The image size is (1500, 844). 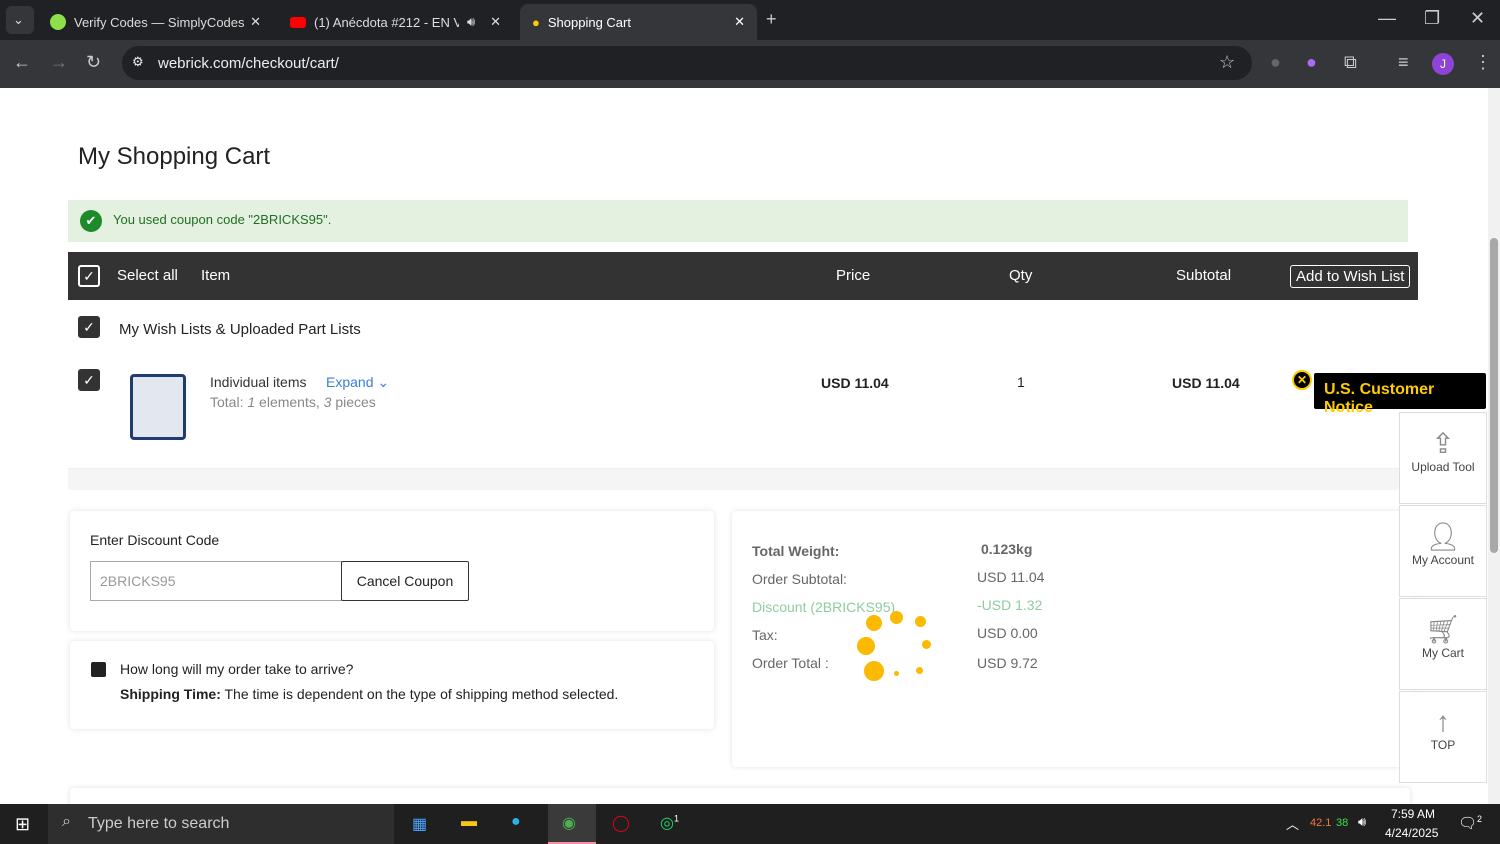 What do you see at coordinates (93, 62) in the screenshot?
I see `reload-icon: ↻` at bounding box center [93, 62].